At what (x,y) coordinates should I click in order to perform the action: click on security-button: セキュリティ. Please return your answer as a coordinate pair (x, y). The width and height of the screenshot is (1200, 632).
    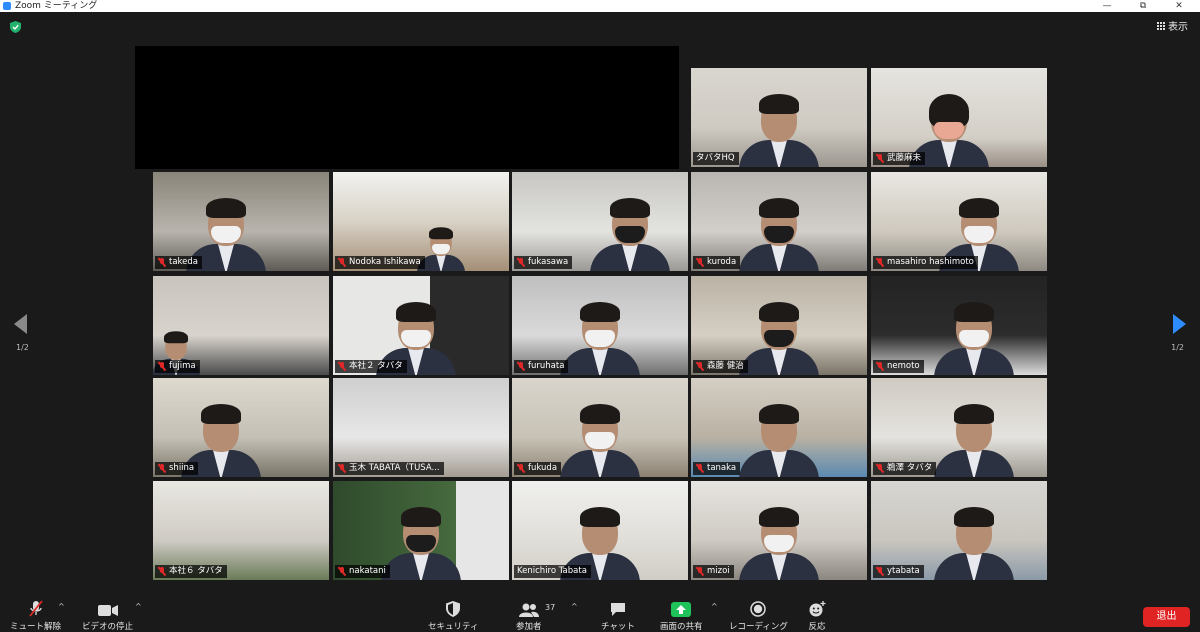
    Looking at the image, I should click on (453, 616).